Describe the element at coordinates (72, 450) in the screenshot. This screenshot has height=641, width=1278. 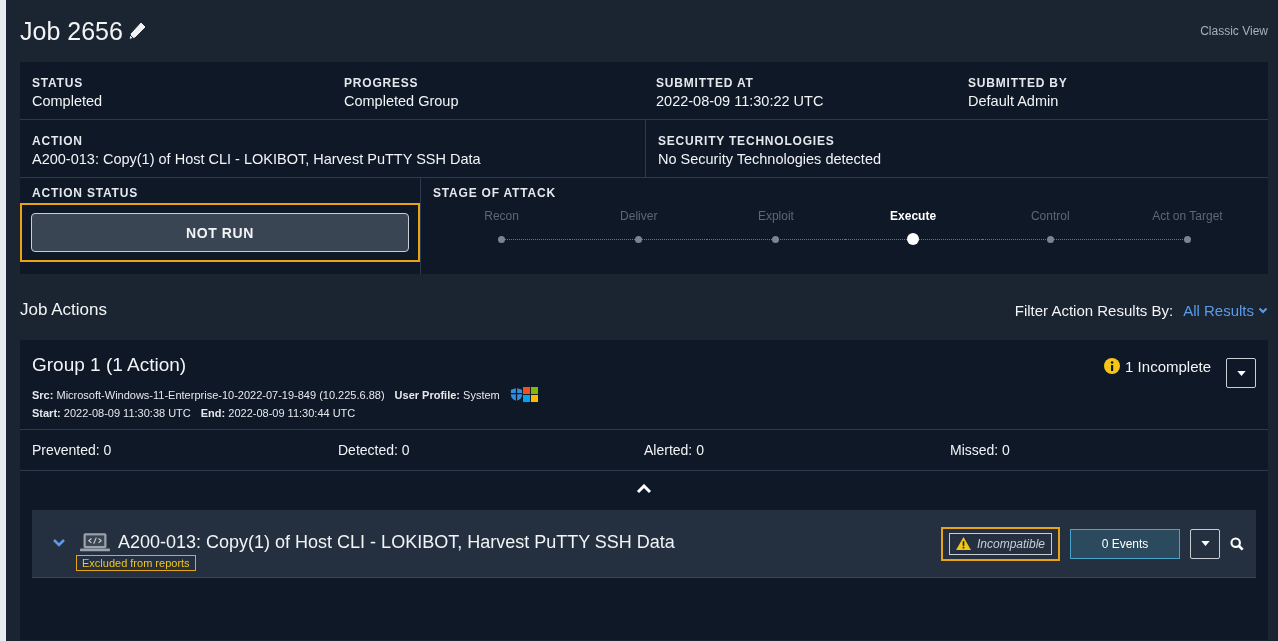
I see `result-count: Prevented: 0` at that location.